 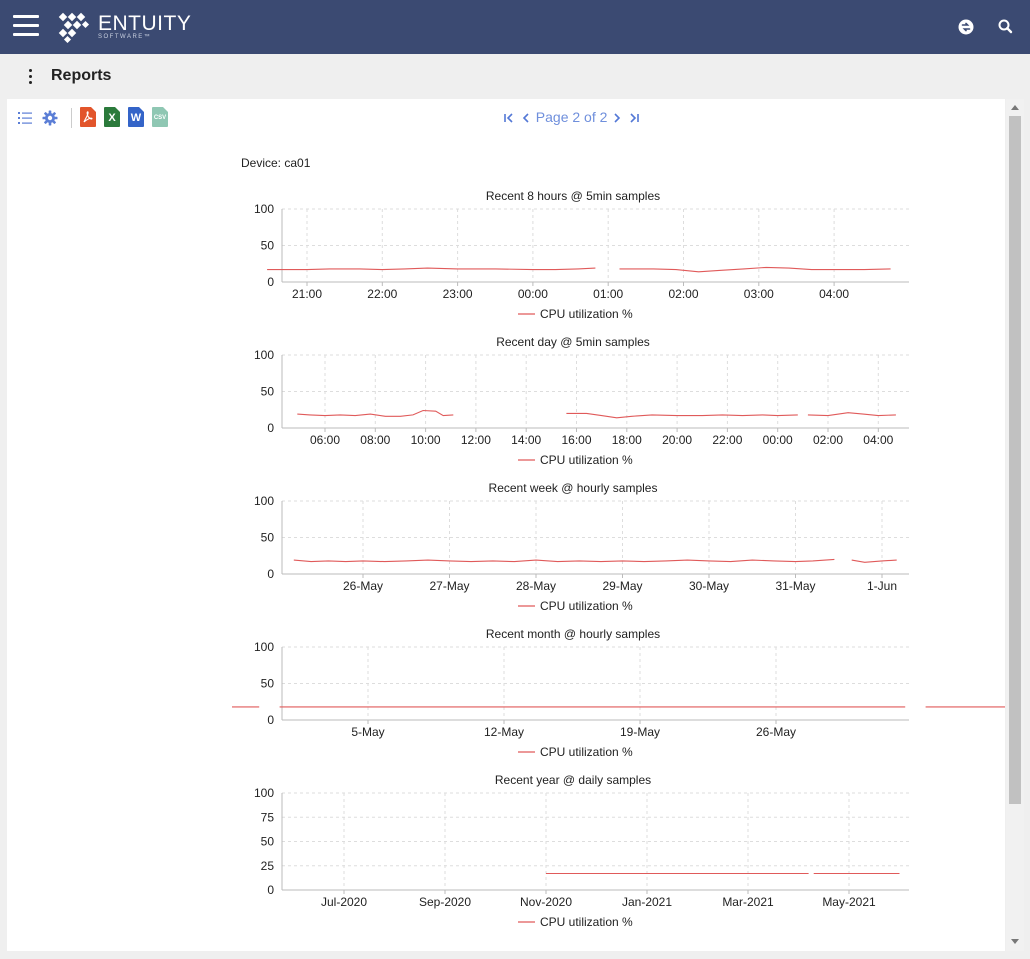 What do you see at coordinates (608, 294) in the screenshot?
I see `x-tick-label: 01:00` at bounding box center [608, 294].